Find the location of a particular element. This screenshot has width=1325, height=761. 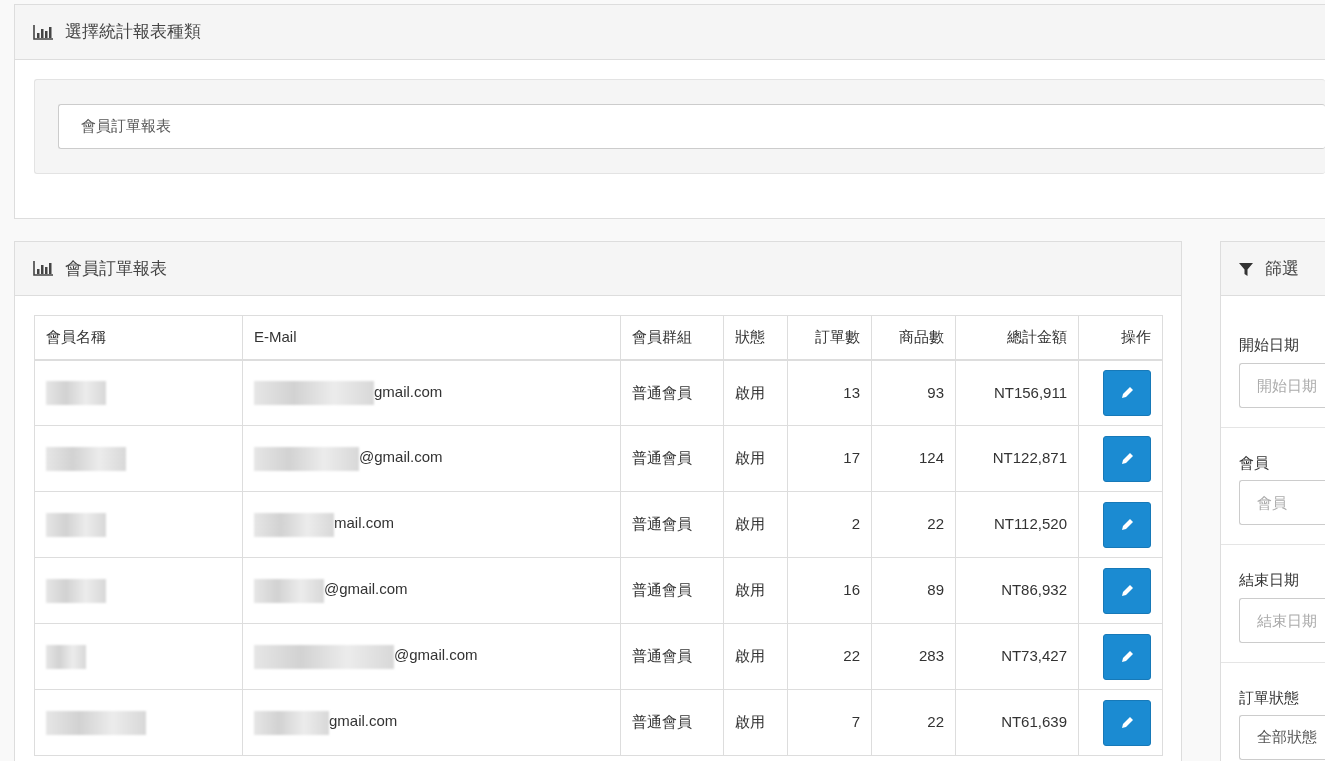

table-cell: 16 is located at coordinates (829, 590).